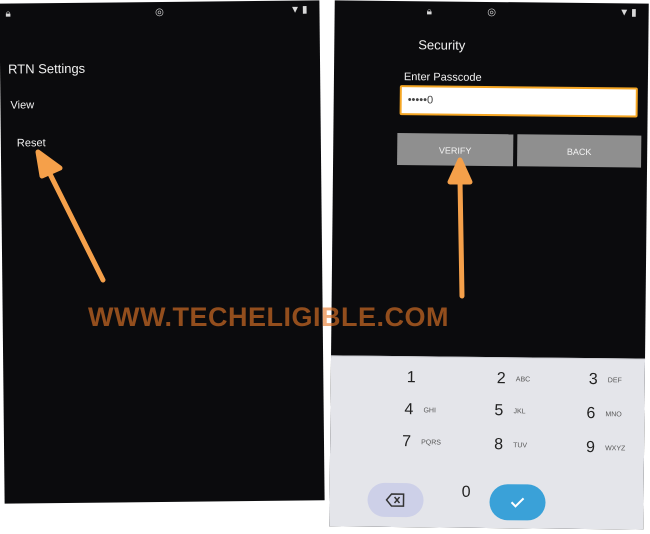 Image resolution: width=650 pixels, height=534 pixels. Describe the element at coordinates (614, 381) in the screenshot. I see `key-letters: DEF` at that location.